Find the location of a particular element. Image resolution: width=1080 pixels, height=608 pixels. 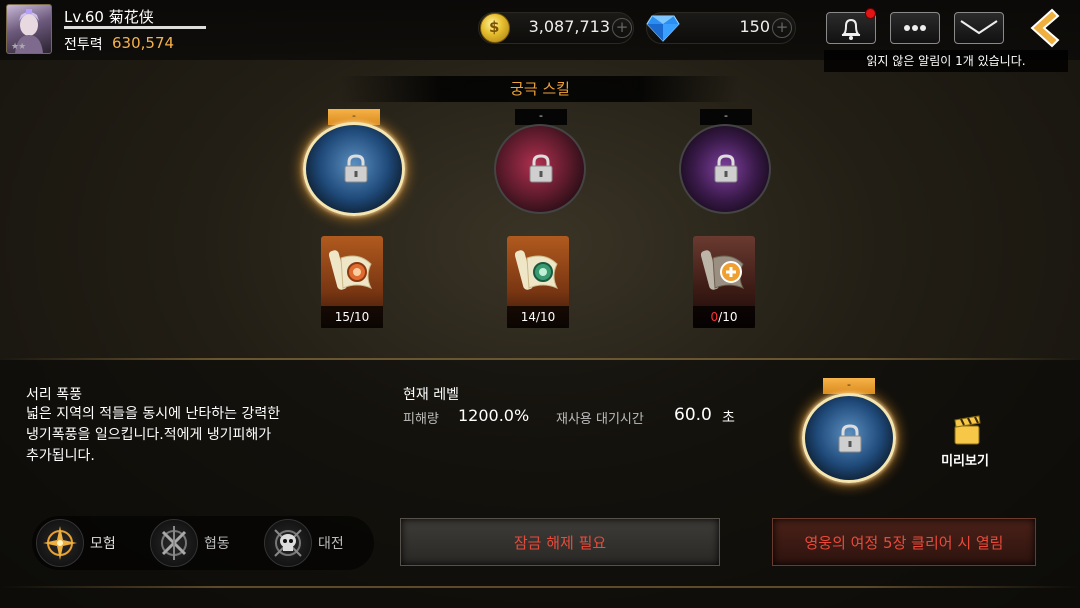

tab-adventure is located at coordinates (60, 543).